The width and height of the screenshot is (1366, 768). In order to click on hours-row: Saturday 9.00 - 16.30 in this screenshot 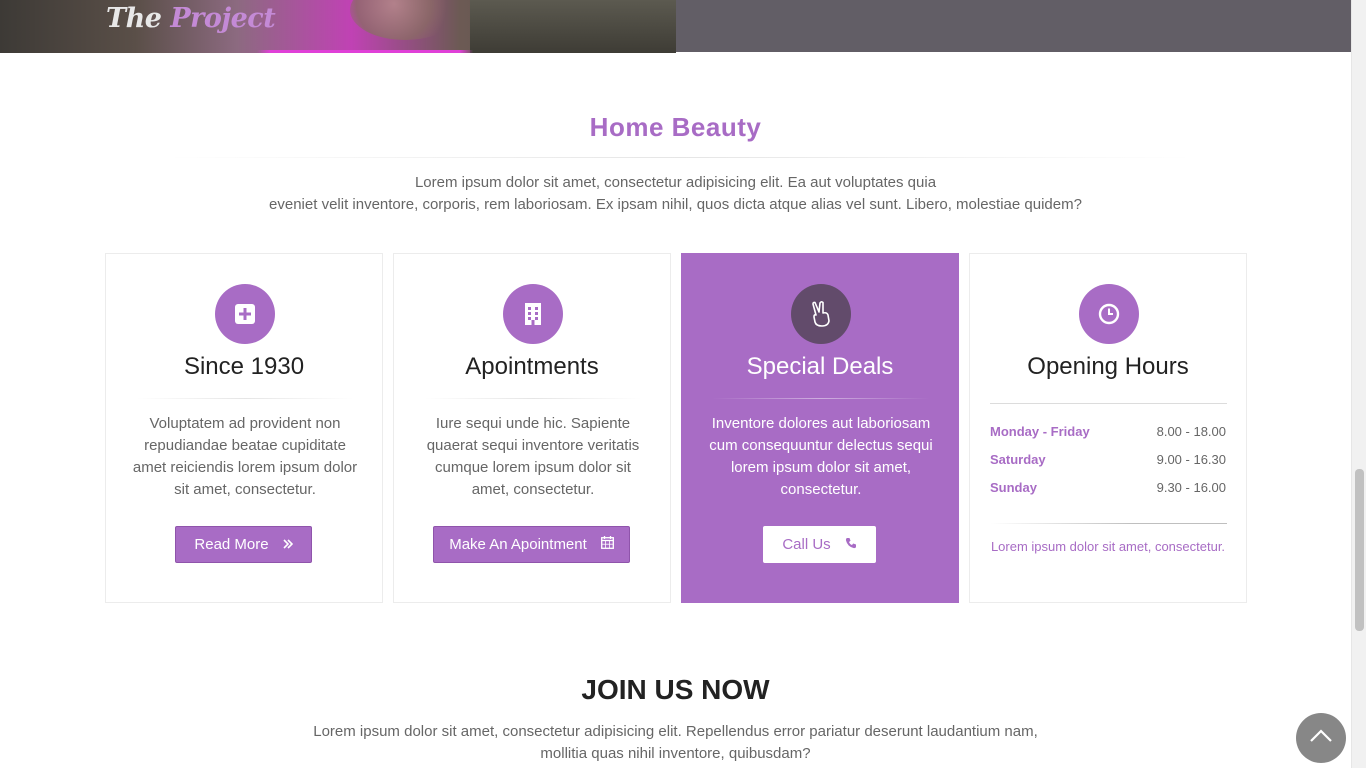, I will do `click(1108, 460)`.